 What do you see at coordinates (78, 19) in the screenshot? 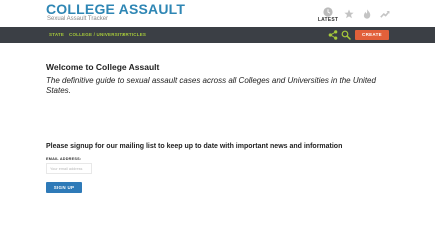
I see `site-tagline: Sexual Assault Tracker` at bounding box center [78, 19].